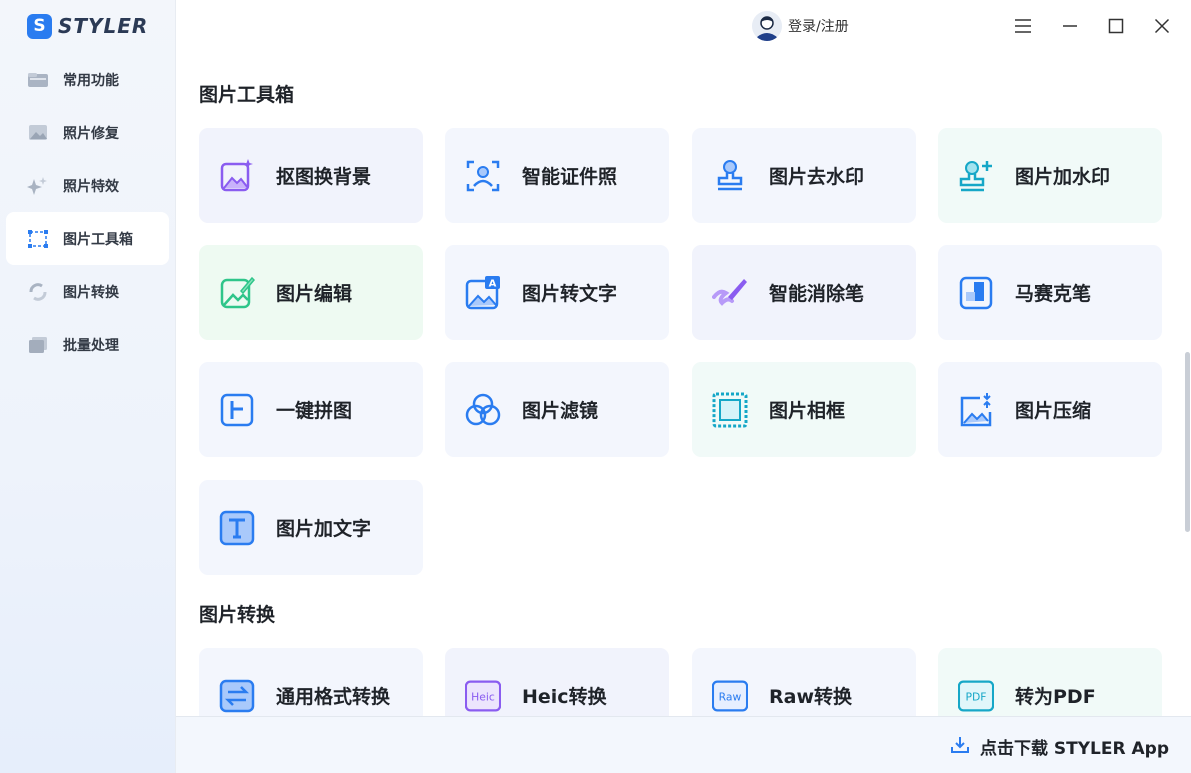 The image size is (1191, 773). I want to click on folder-icon, so click(38, 80).